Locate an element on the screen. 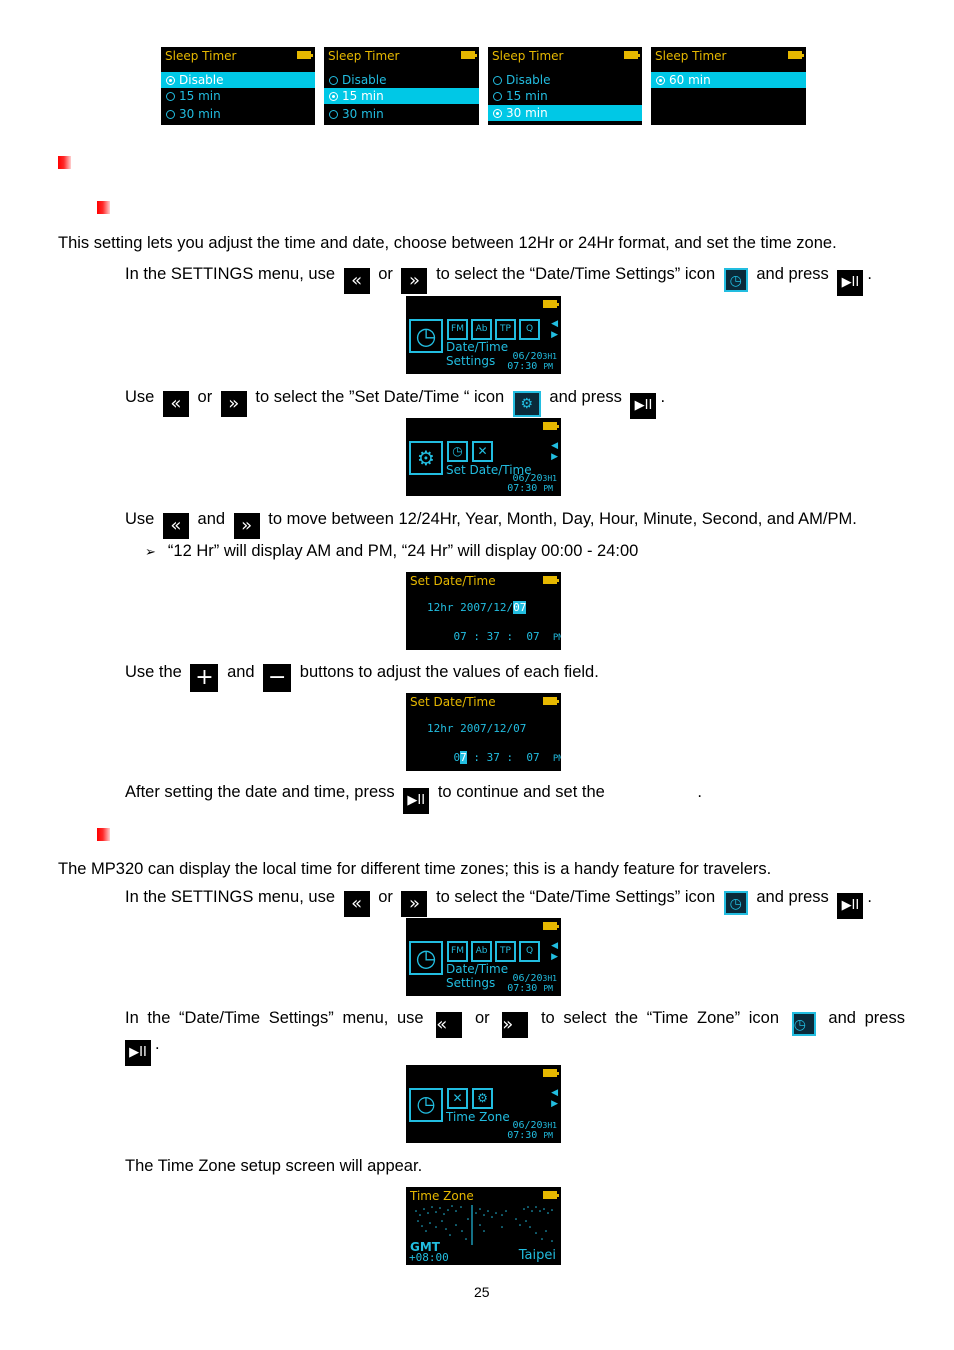  city-label: Taipei is located at coordinates (537, 1255).